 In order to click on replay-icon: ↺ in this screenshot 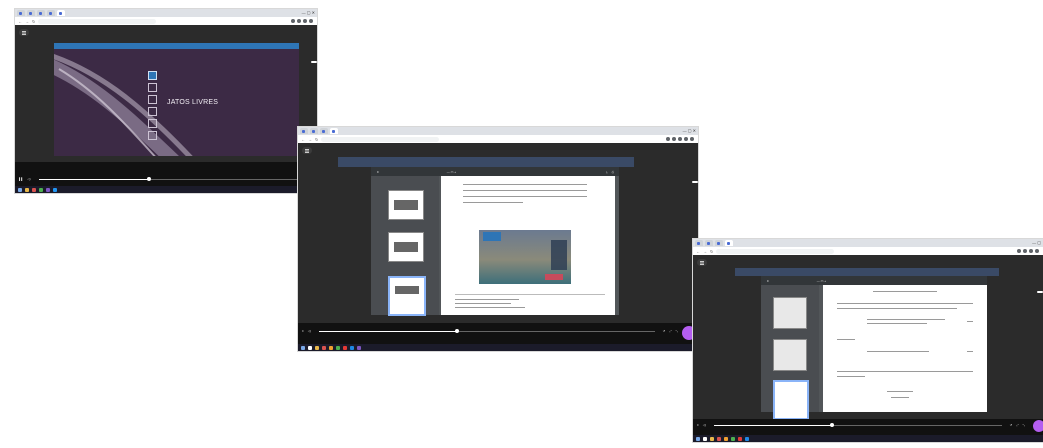, I will do `click(1011, 425)`.